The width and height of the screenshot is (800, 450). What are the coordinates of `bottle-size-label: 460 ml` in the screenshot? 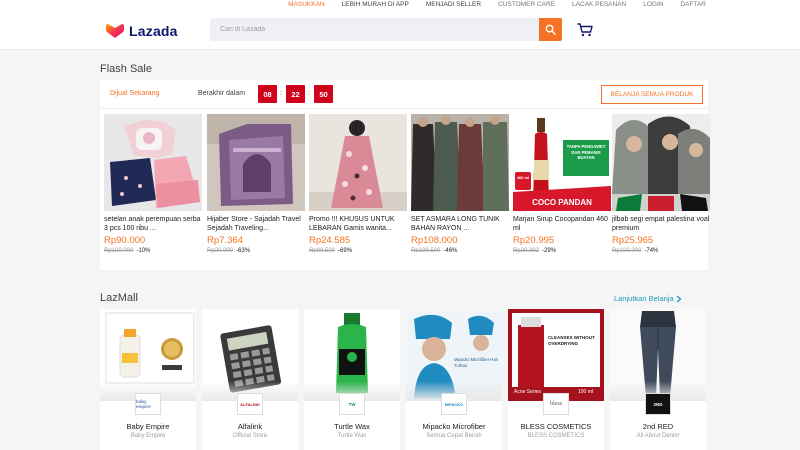 It's located at (523, 177).